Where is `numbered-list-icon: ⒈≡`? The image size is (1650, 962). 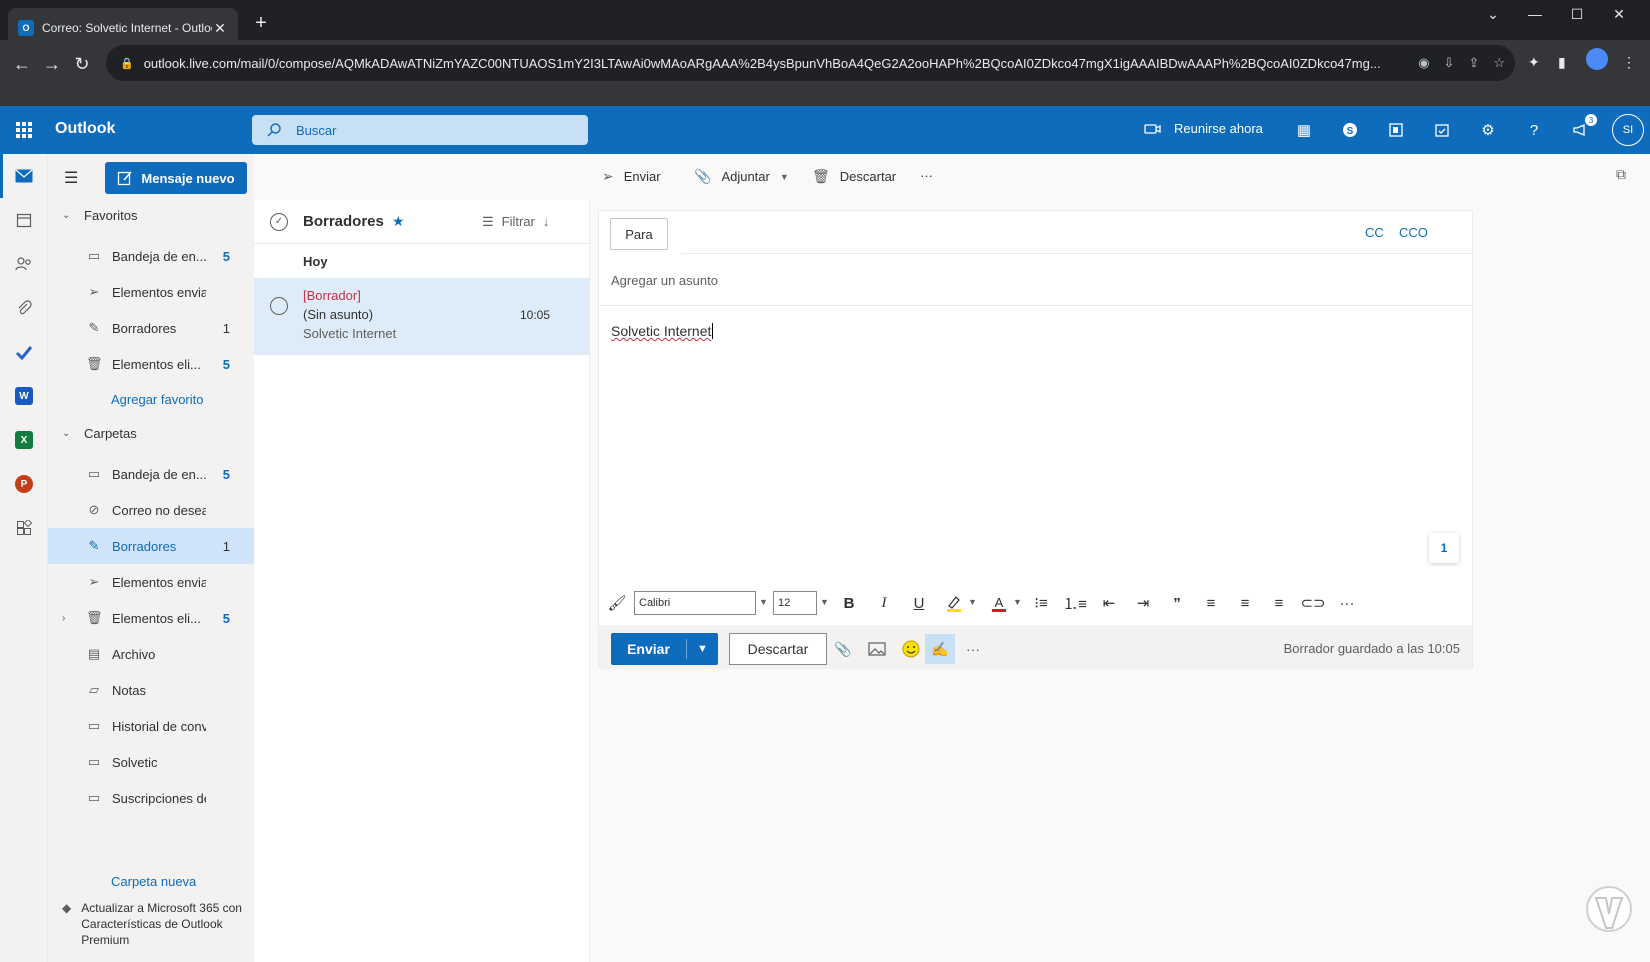
numbered-list-icon: ⒈≡ is located at coordinates (1075, 603).